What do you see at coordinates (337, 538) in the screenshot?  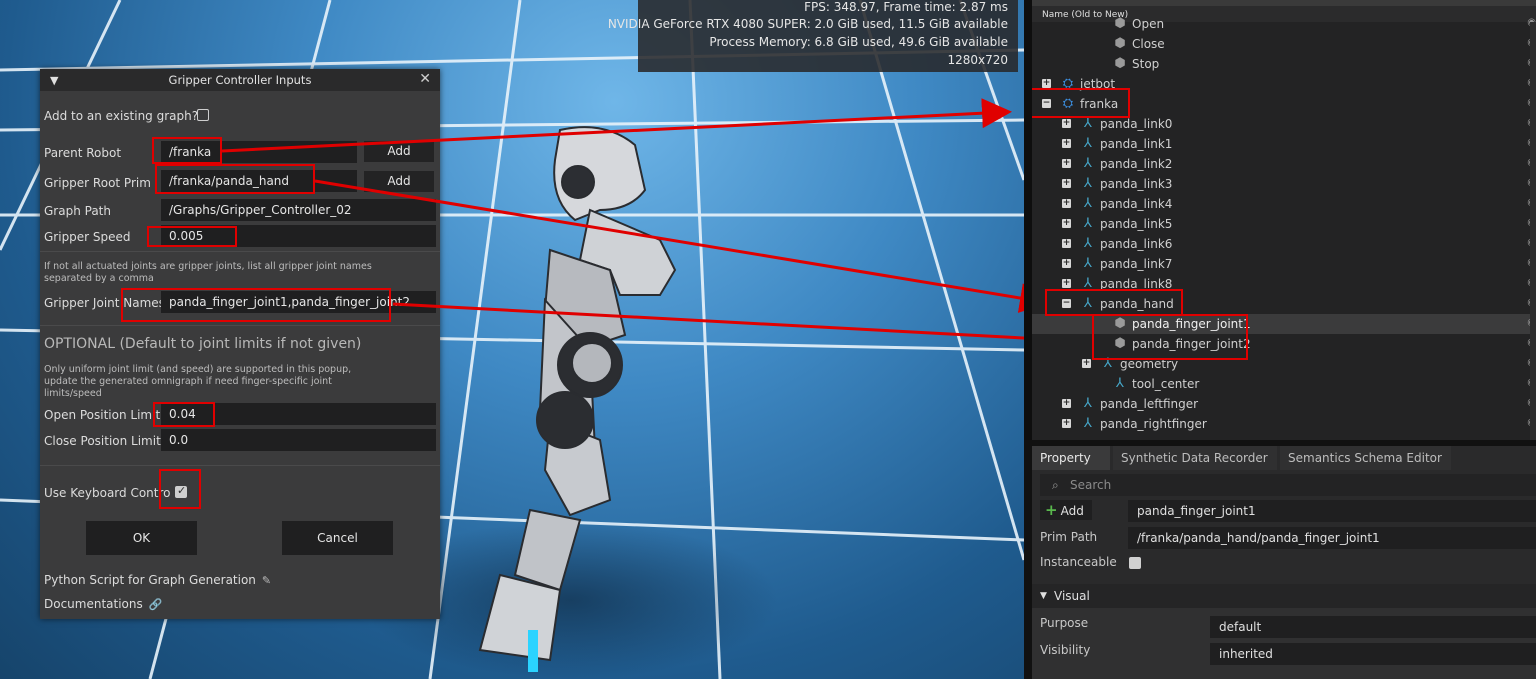 I see `cancel-button: Cancel` at bounding box center [337, 538].